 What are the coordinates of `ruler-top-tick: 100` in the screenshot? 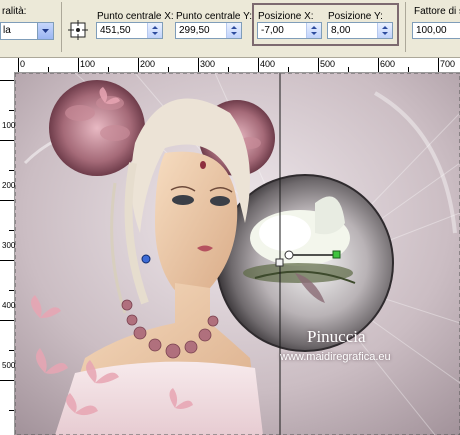 It's located at (88, 64).